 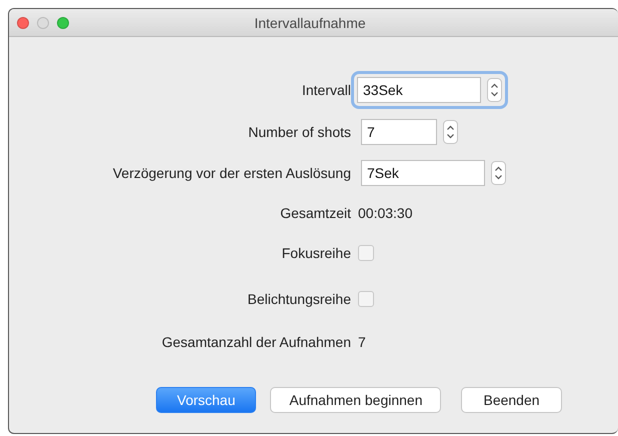 What do you see at coordinates (315, 253) in the screenshot?
I see `field-label: Fokusreihe` at bounding box center [315, 253].